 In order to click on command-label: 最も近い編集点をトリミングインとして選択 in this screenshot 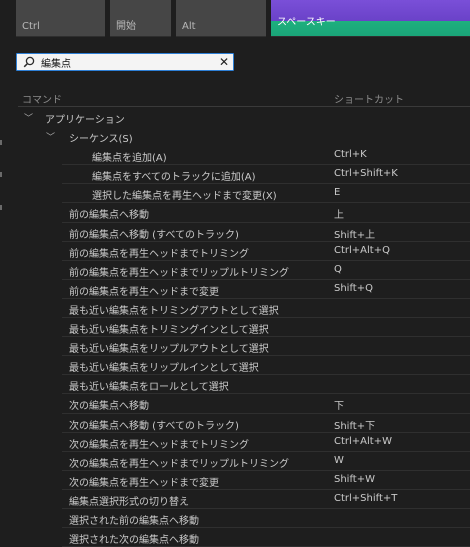, I will do `click(169, 331)`.